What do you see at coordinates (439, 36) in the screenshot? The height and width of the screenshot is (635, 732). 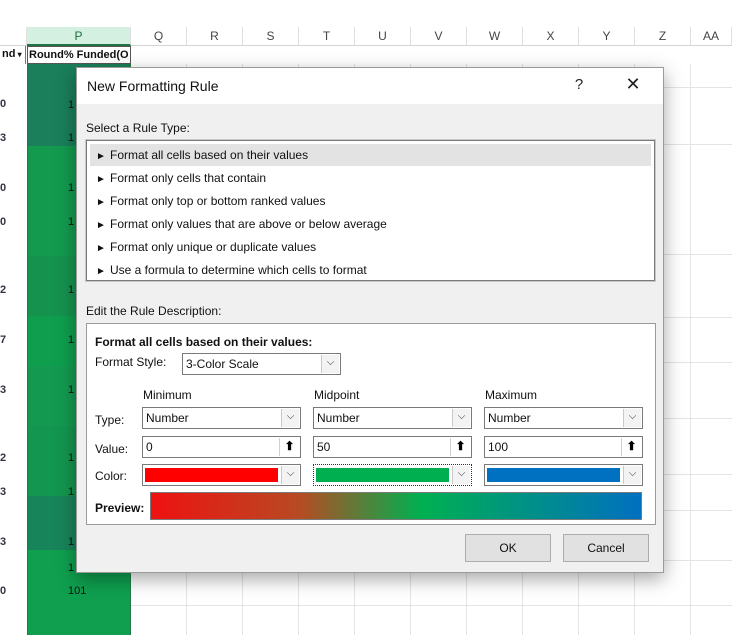 I see `column-header-v: V` at bounding box center [439, 36].